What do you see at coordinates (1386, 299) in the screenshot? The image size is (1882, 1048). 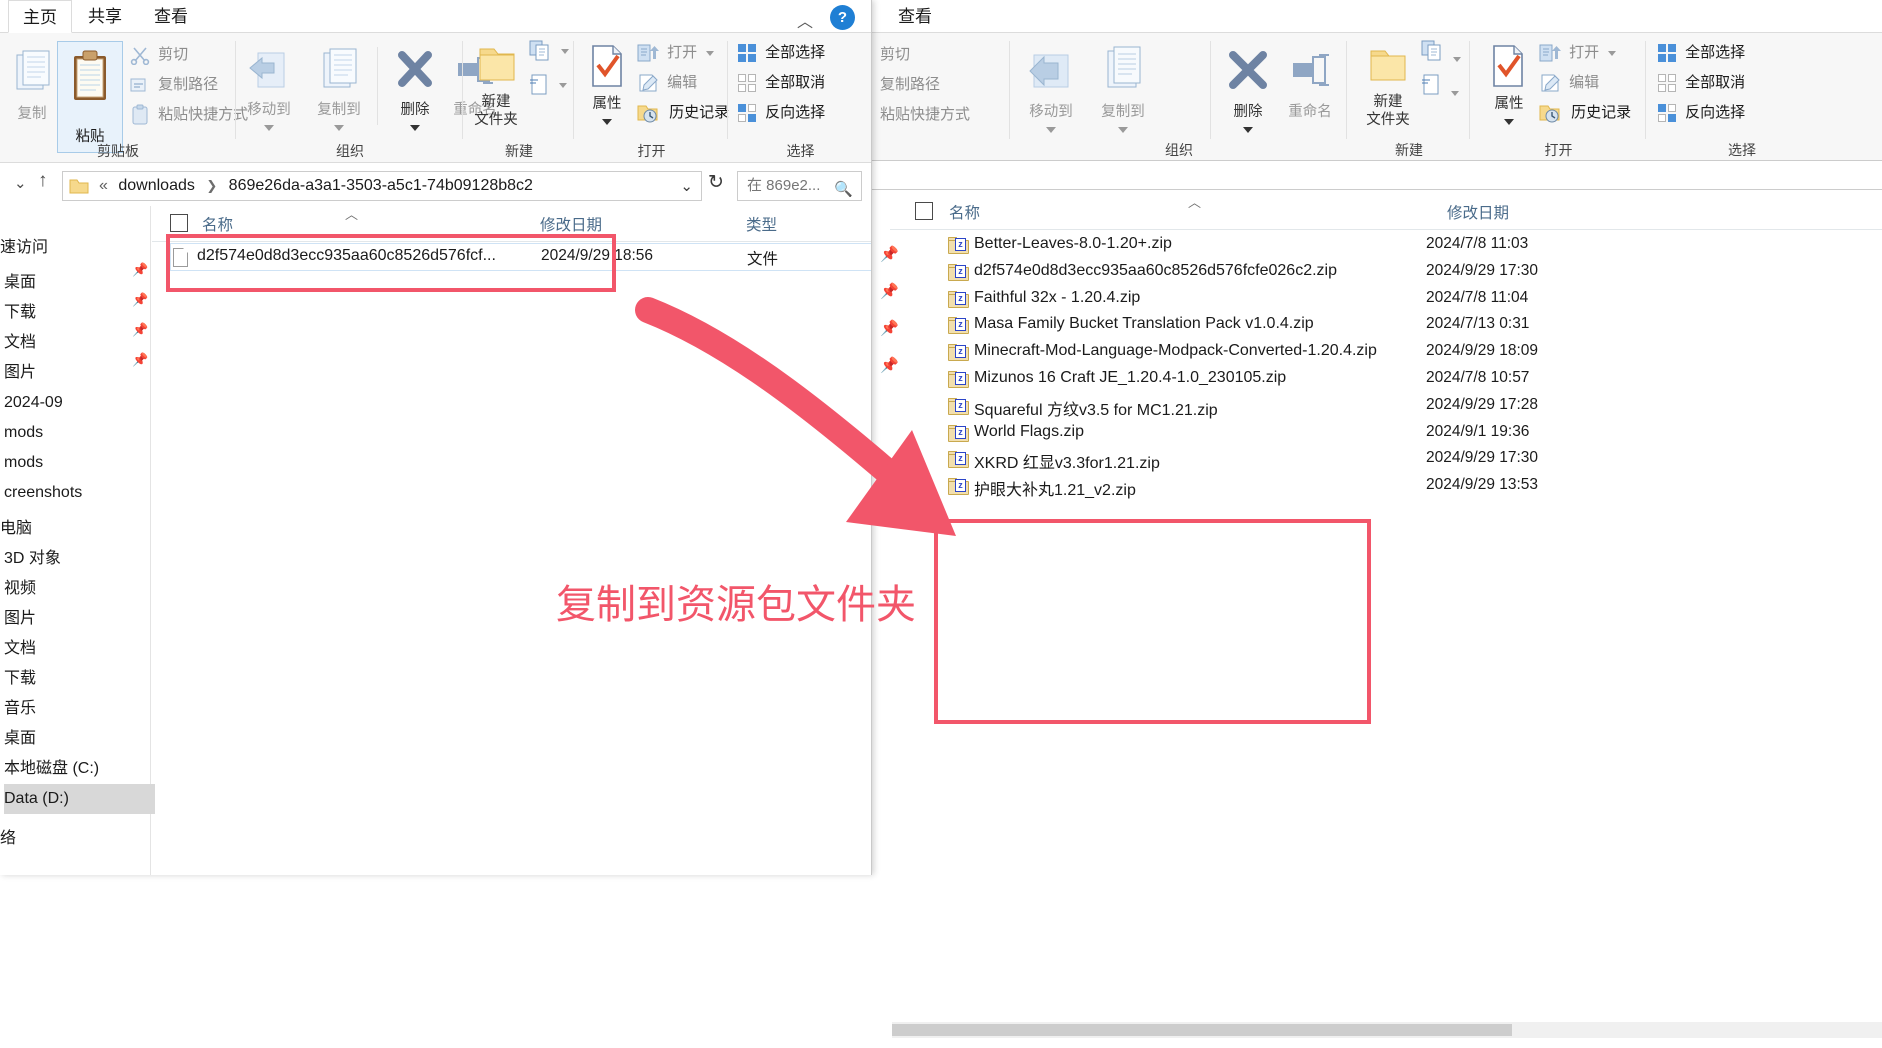 I see `table-row: z Faithful 32x - 1.20.4.zip 2024/7/8 11:04` at bounding box center [1386, 299].